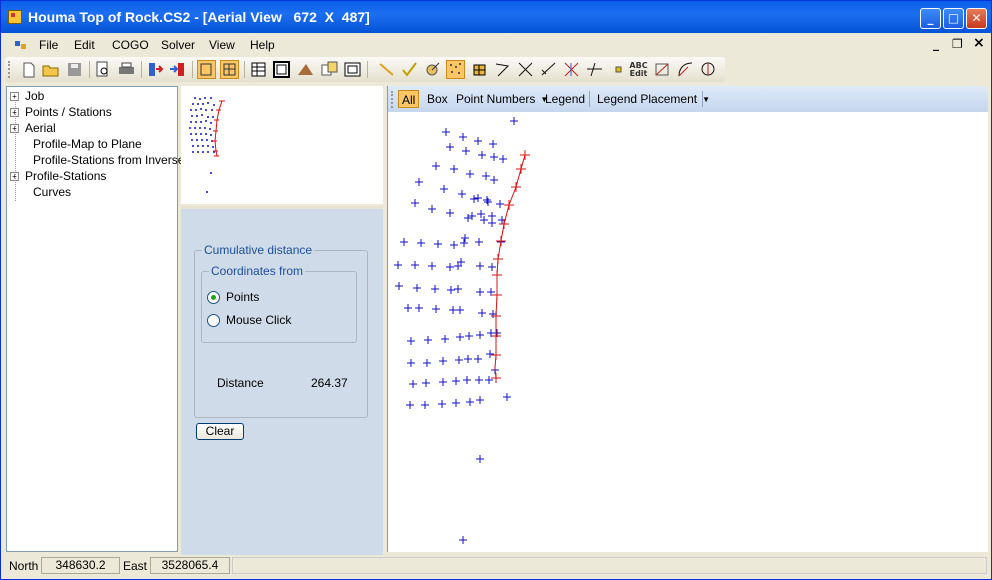 This screenshot has height=580, width=992. I want to click on grid-table-icon, so click(258, 69).